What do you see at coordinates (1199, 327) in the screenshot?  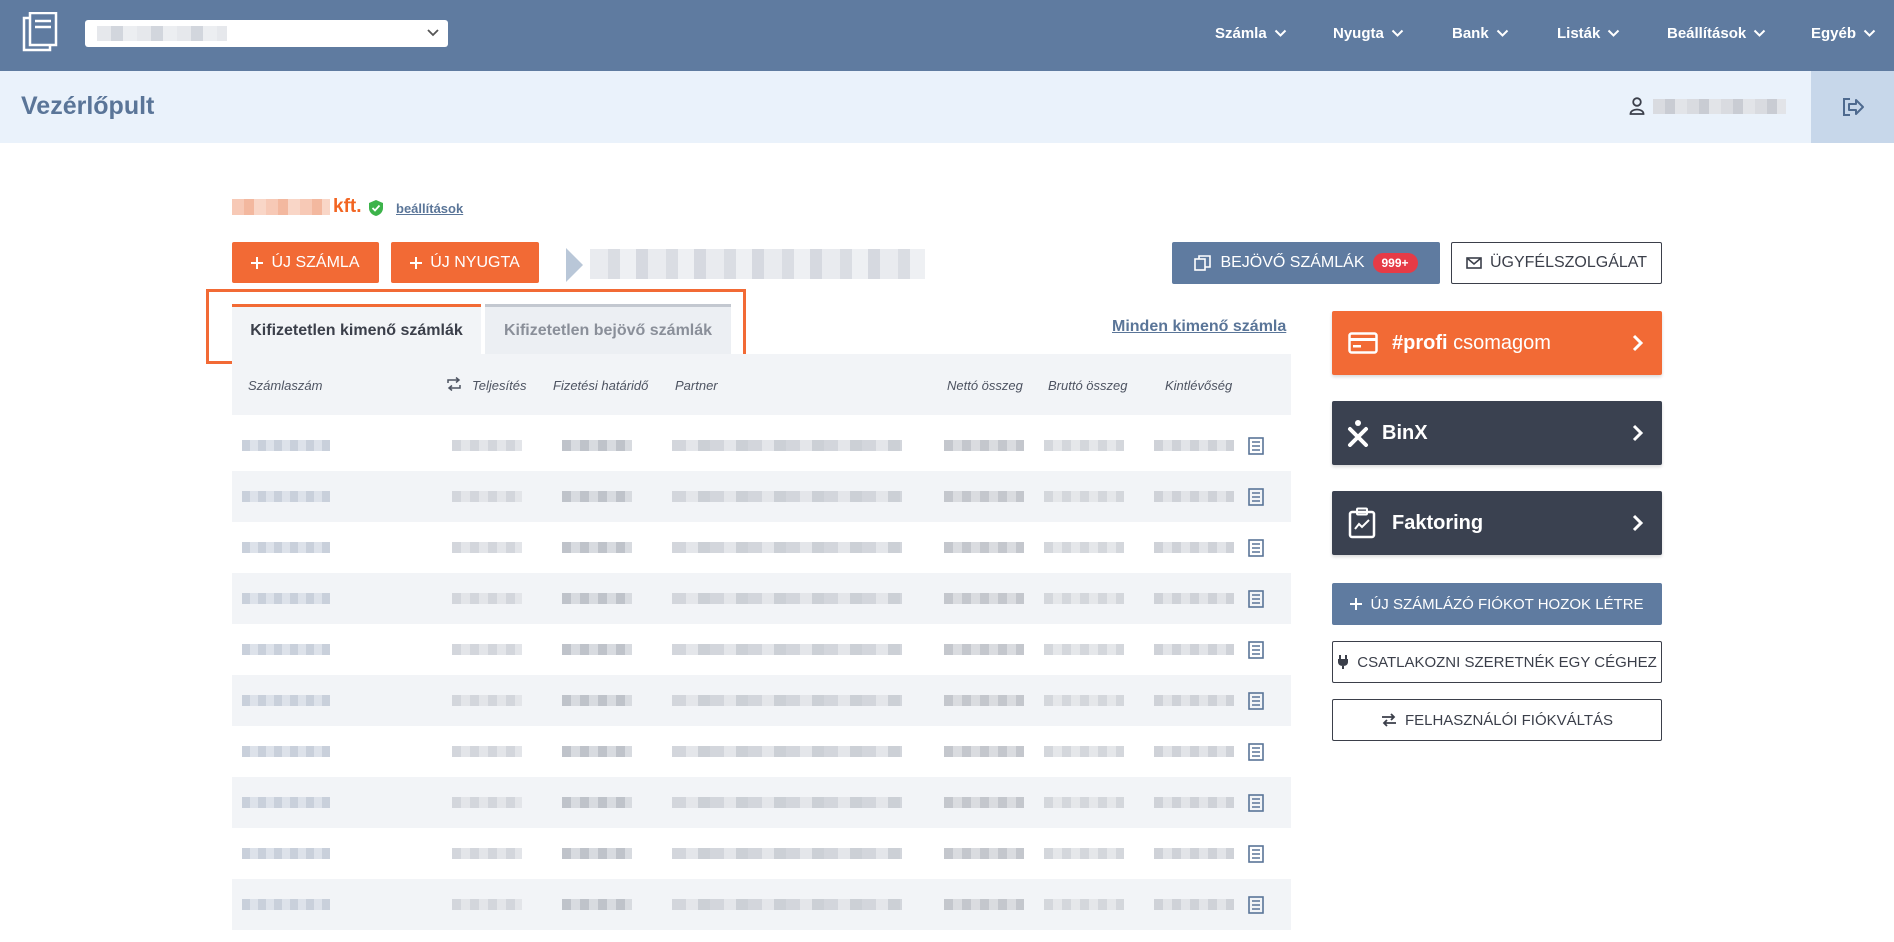 I see `all-outgoing-invoices-link: Minden kimenő számla` at bounding box center [1199, 327].